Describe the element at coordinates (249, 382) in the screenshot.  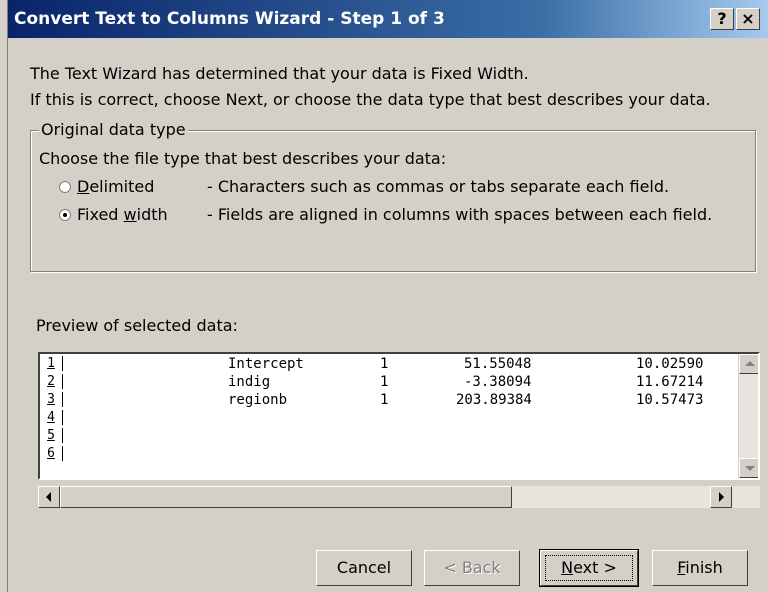
I see `cell-name: indig` at that location.